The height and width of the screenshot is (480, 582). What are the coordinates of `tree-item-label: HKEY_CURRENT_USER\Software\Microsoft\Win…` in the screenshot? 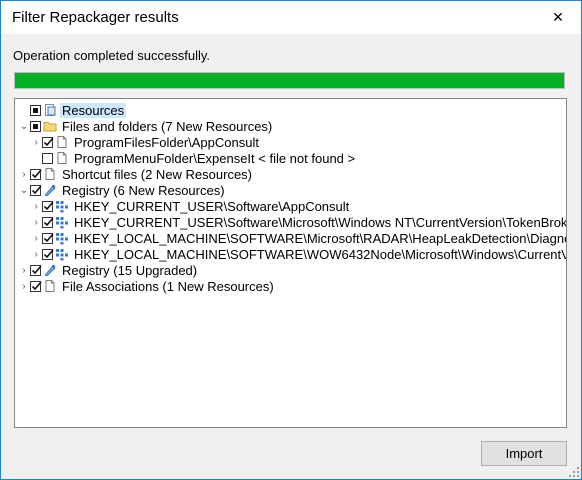 It's located at (319, 222).